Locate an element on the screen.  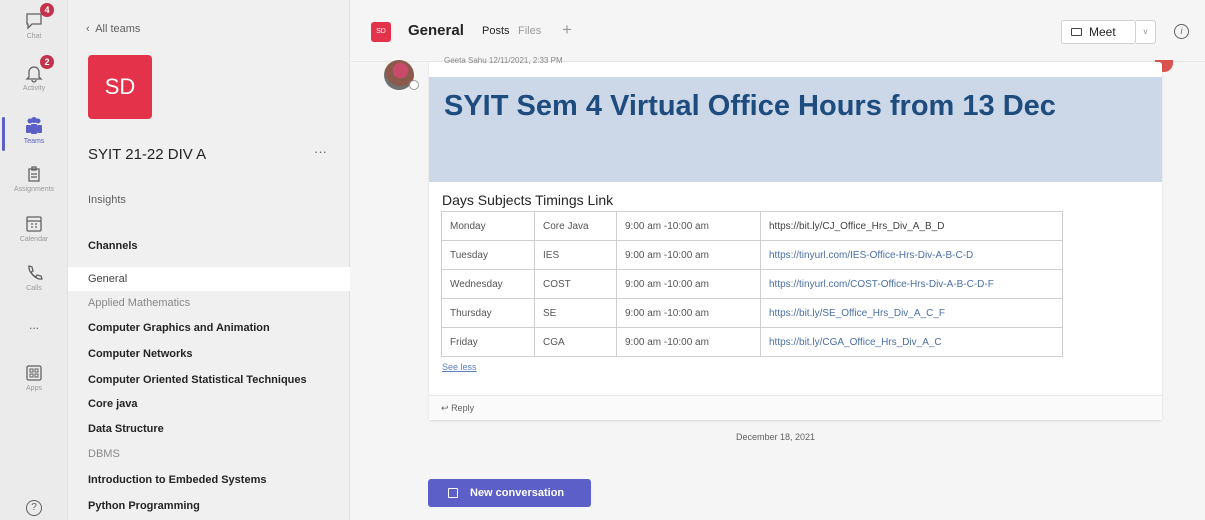
chat-badge: 4 is located at coordinates (47, 10).